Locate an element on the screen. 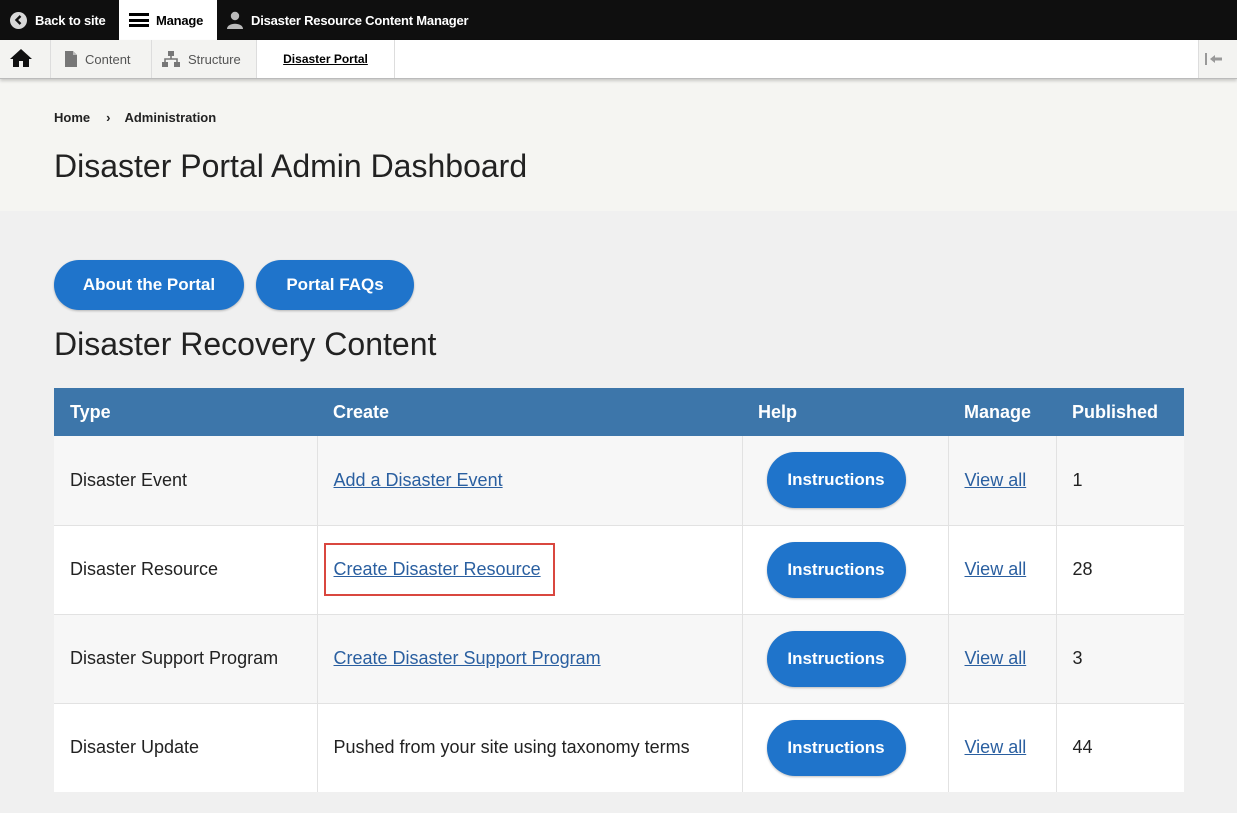  add-disaster-event-link: Add a Disaster Event is located at coordinates (418, 480).